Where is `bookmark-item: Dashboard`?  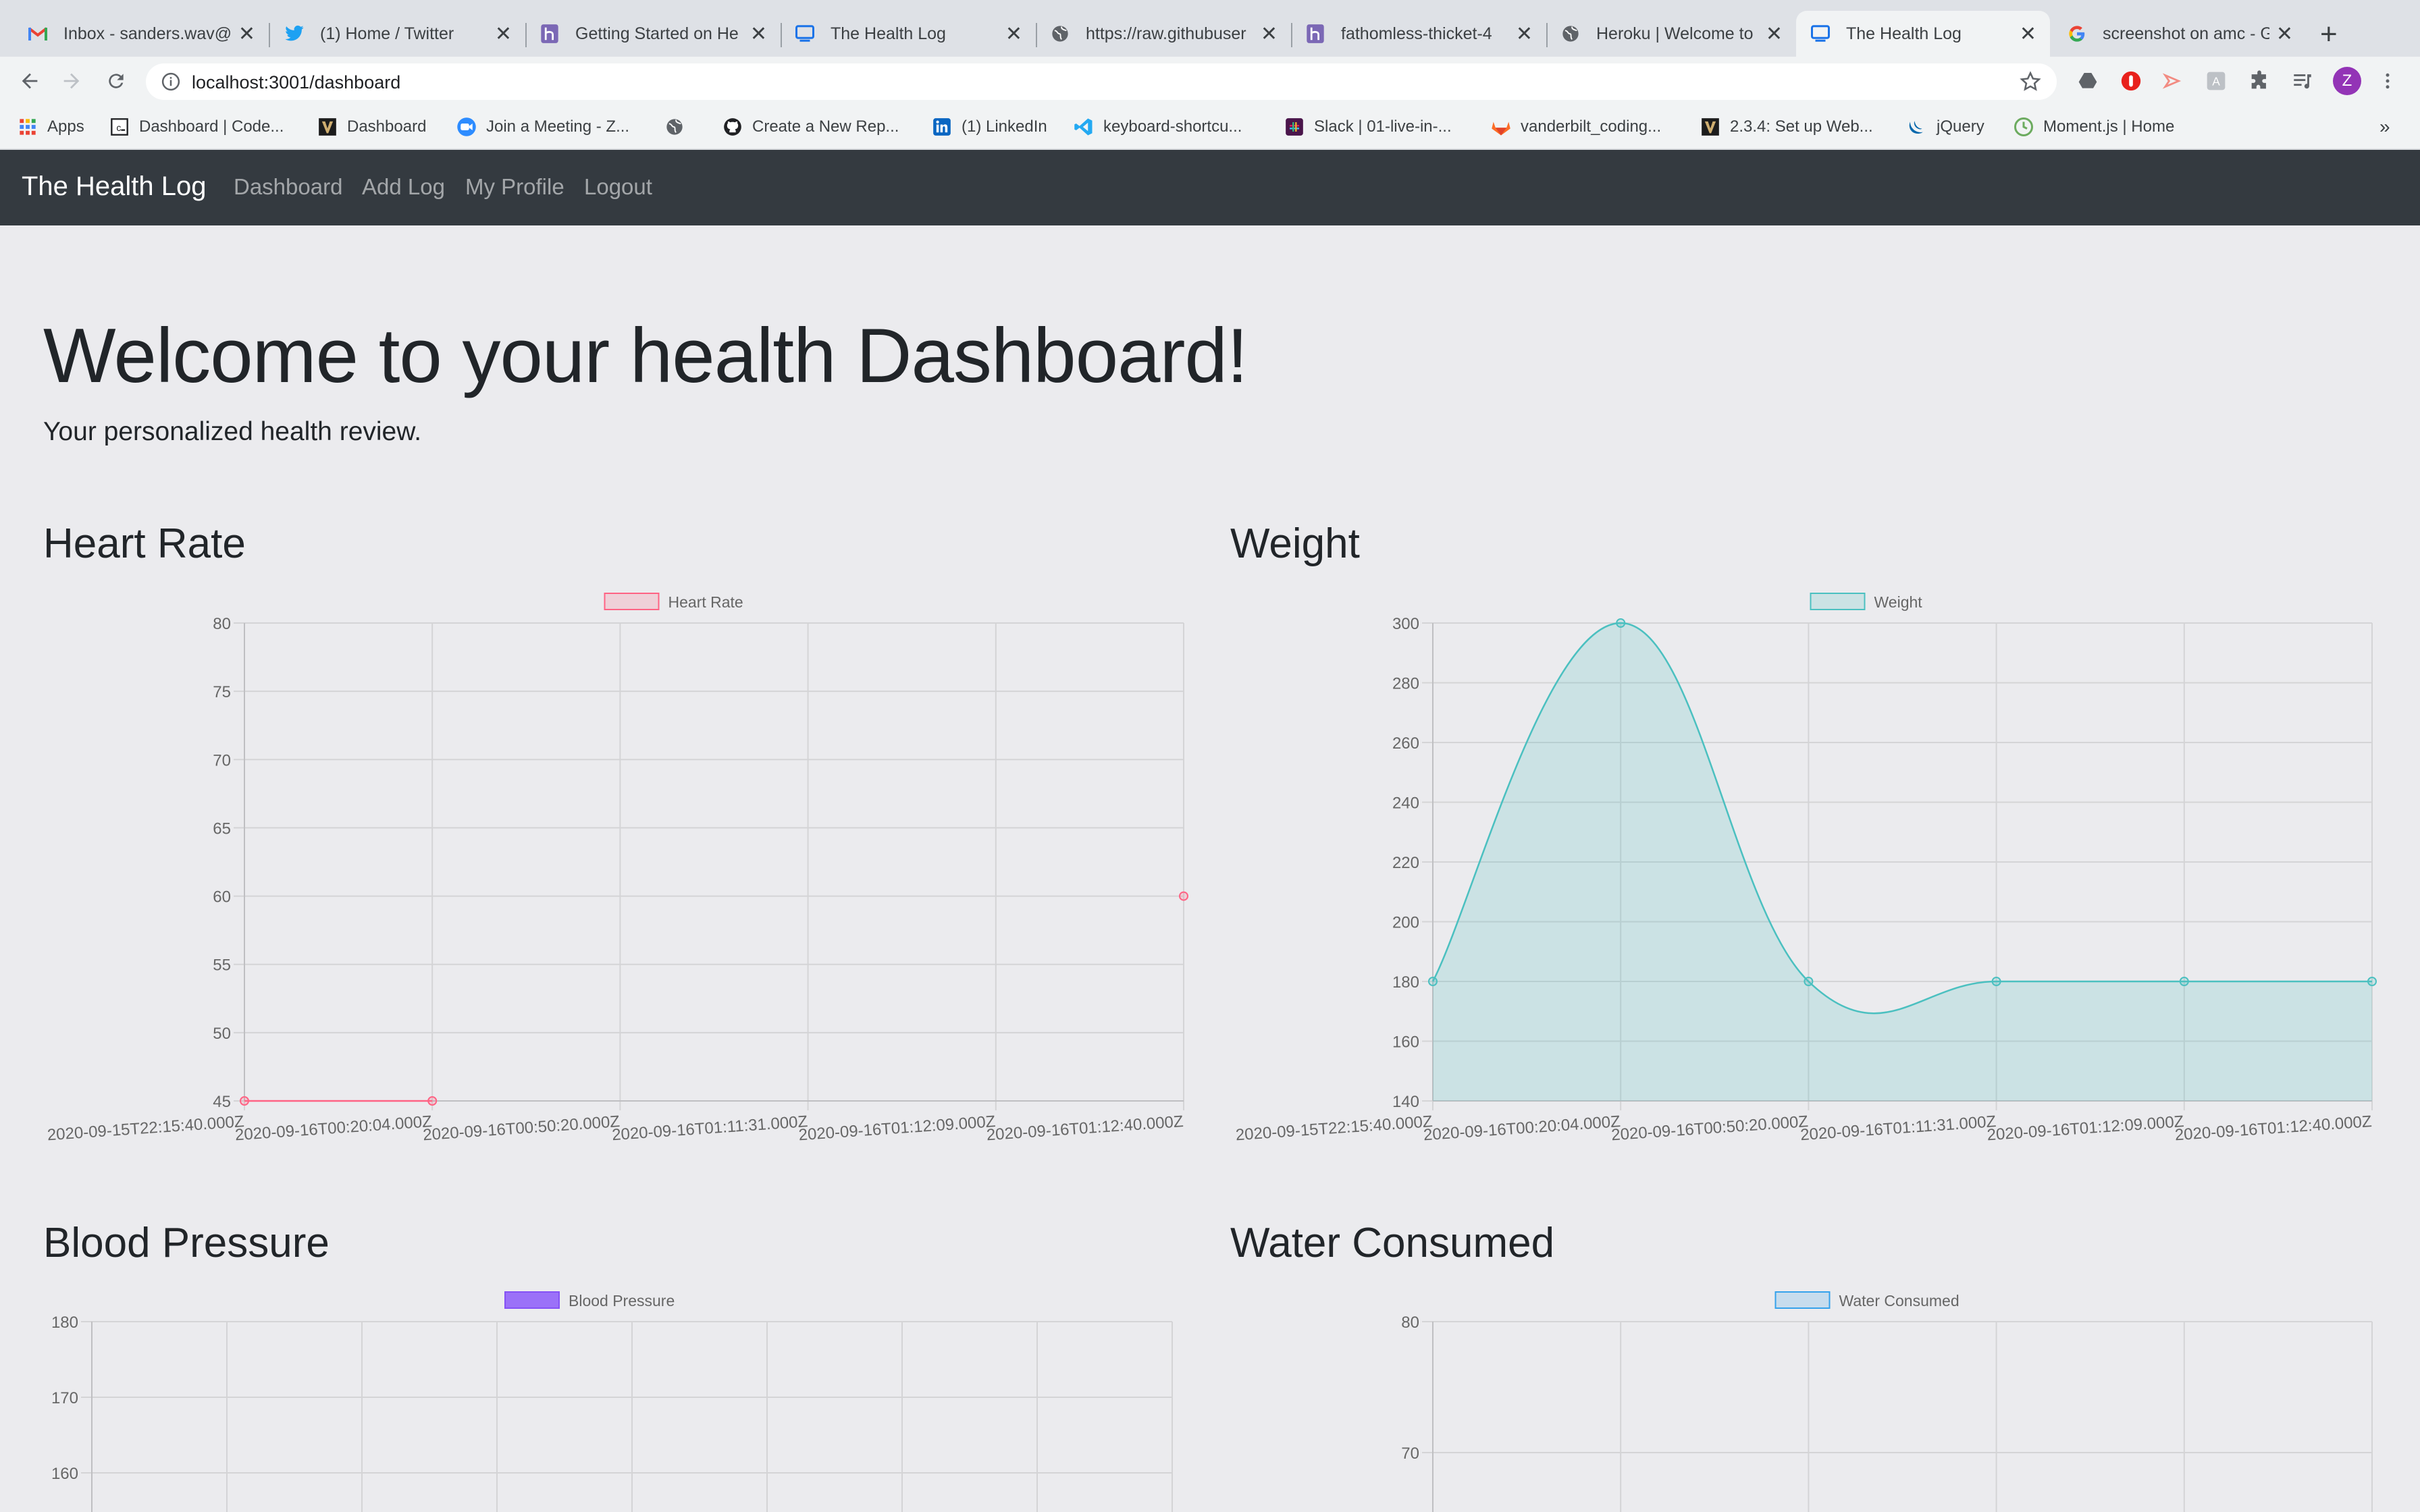
bookmark-item: Dashboard is located at coordinates (371, 127).